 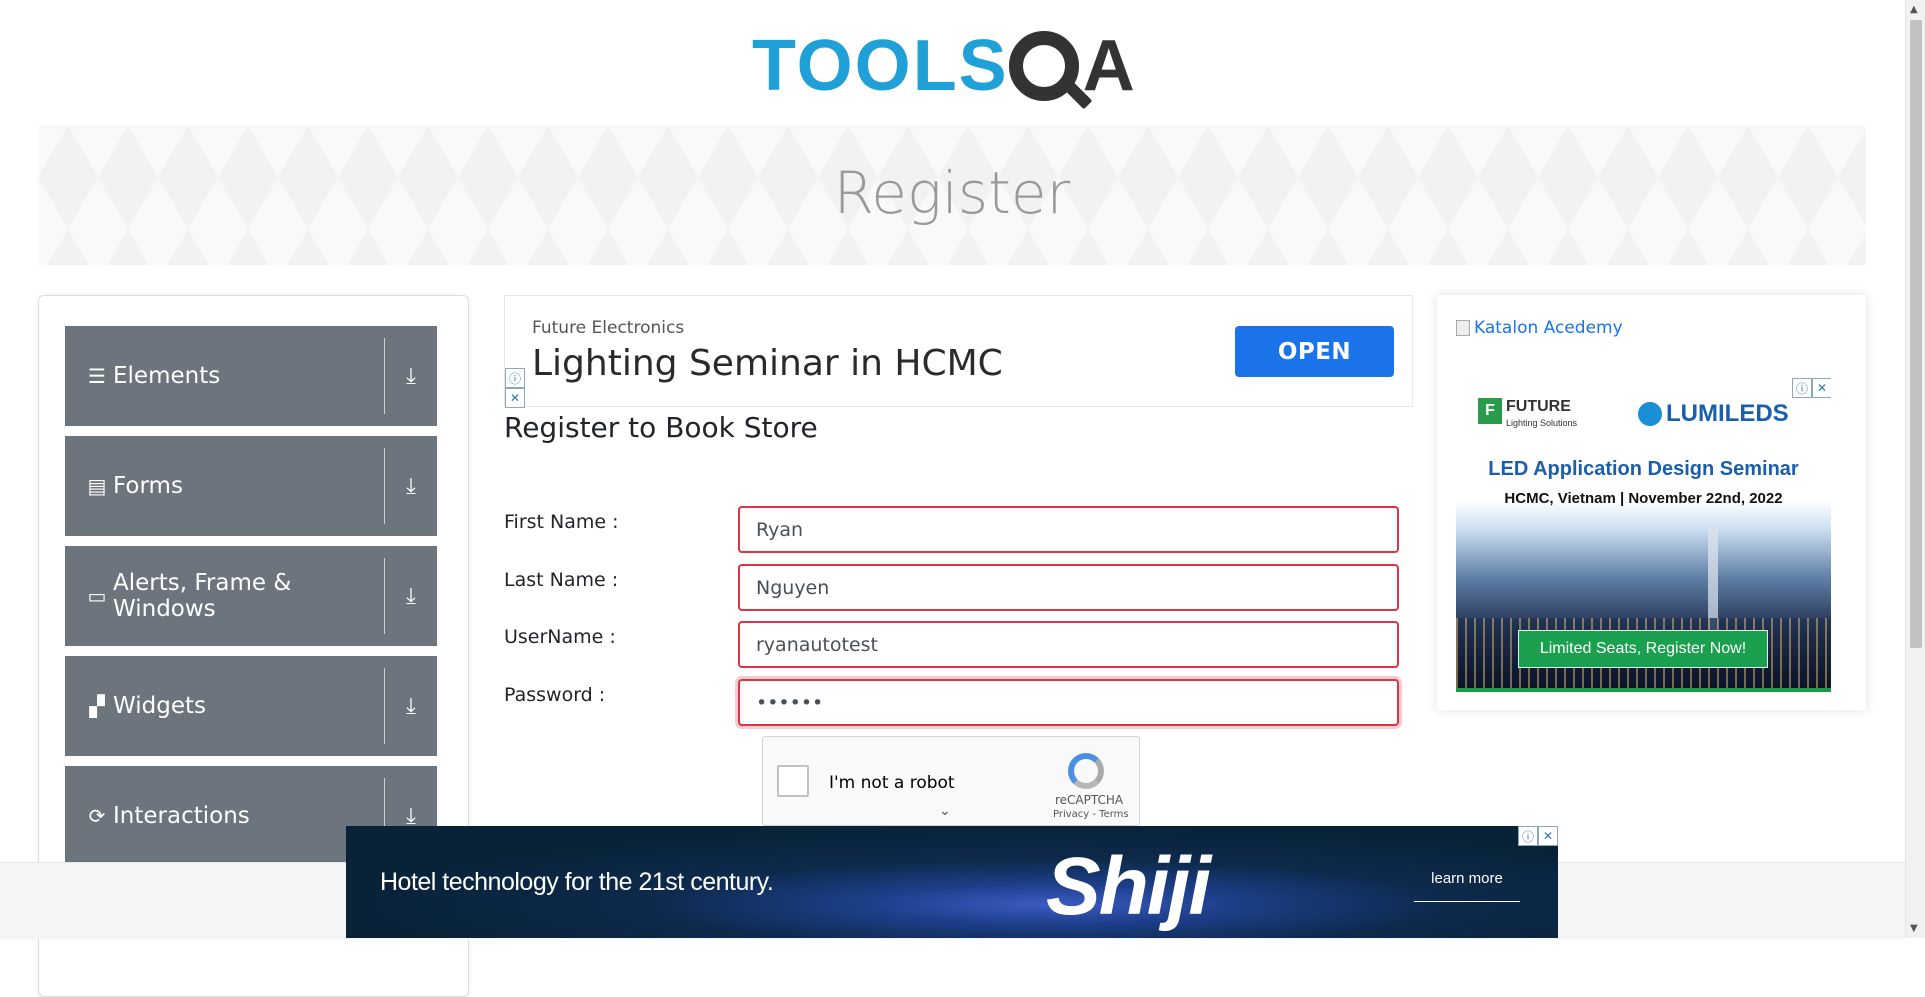 What do you see at coordinates (202, 596) in the screenshot?
I see `sidebar-group-label: Alerts, Frame & Windows` at bounding box center [202, 596].